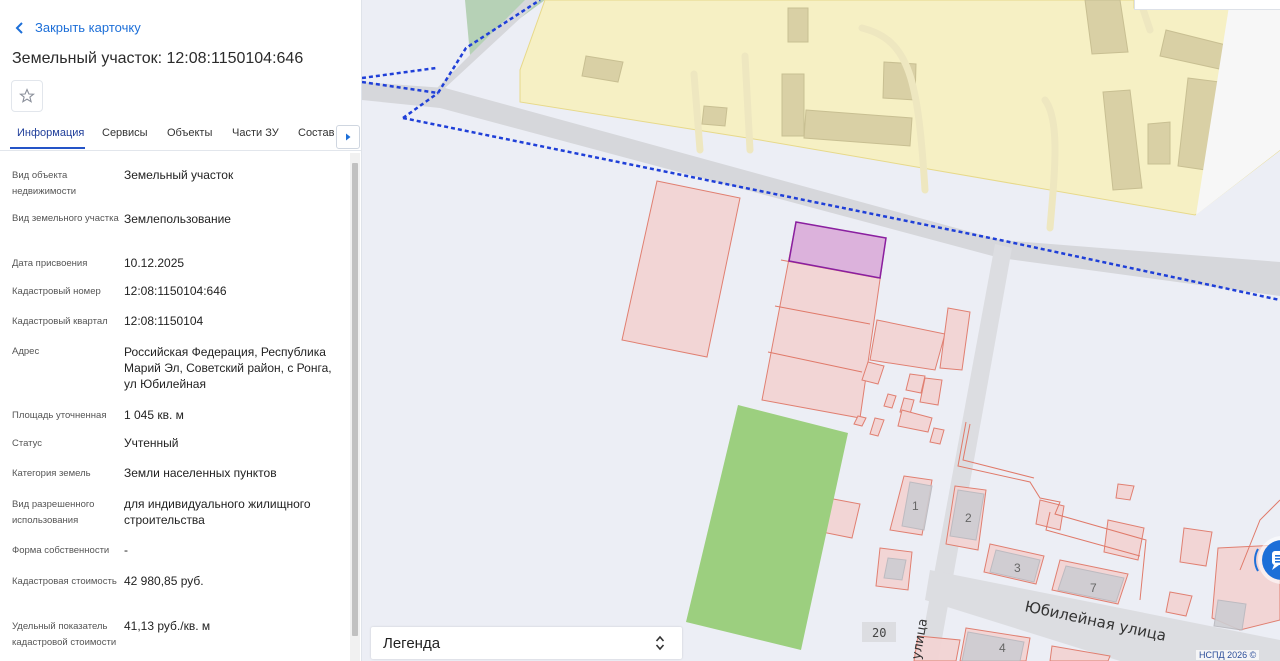 The image size is (1280, 661). What do you see at coordinates (526, 643) in the screenshot?
I see `legend-selector: Легенда` at bounding box center [526, 643].